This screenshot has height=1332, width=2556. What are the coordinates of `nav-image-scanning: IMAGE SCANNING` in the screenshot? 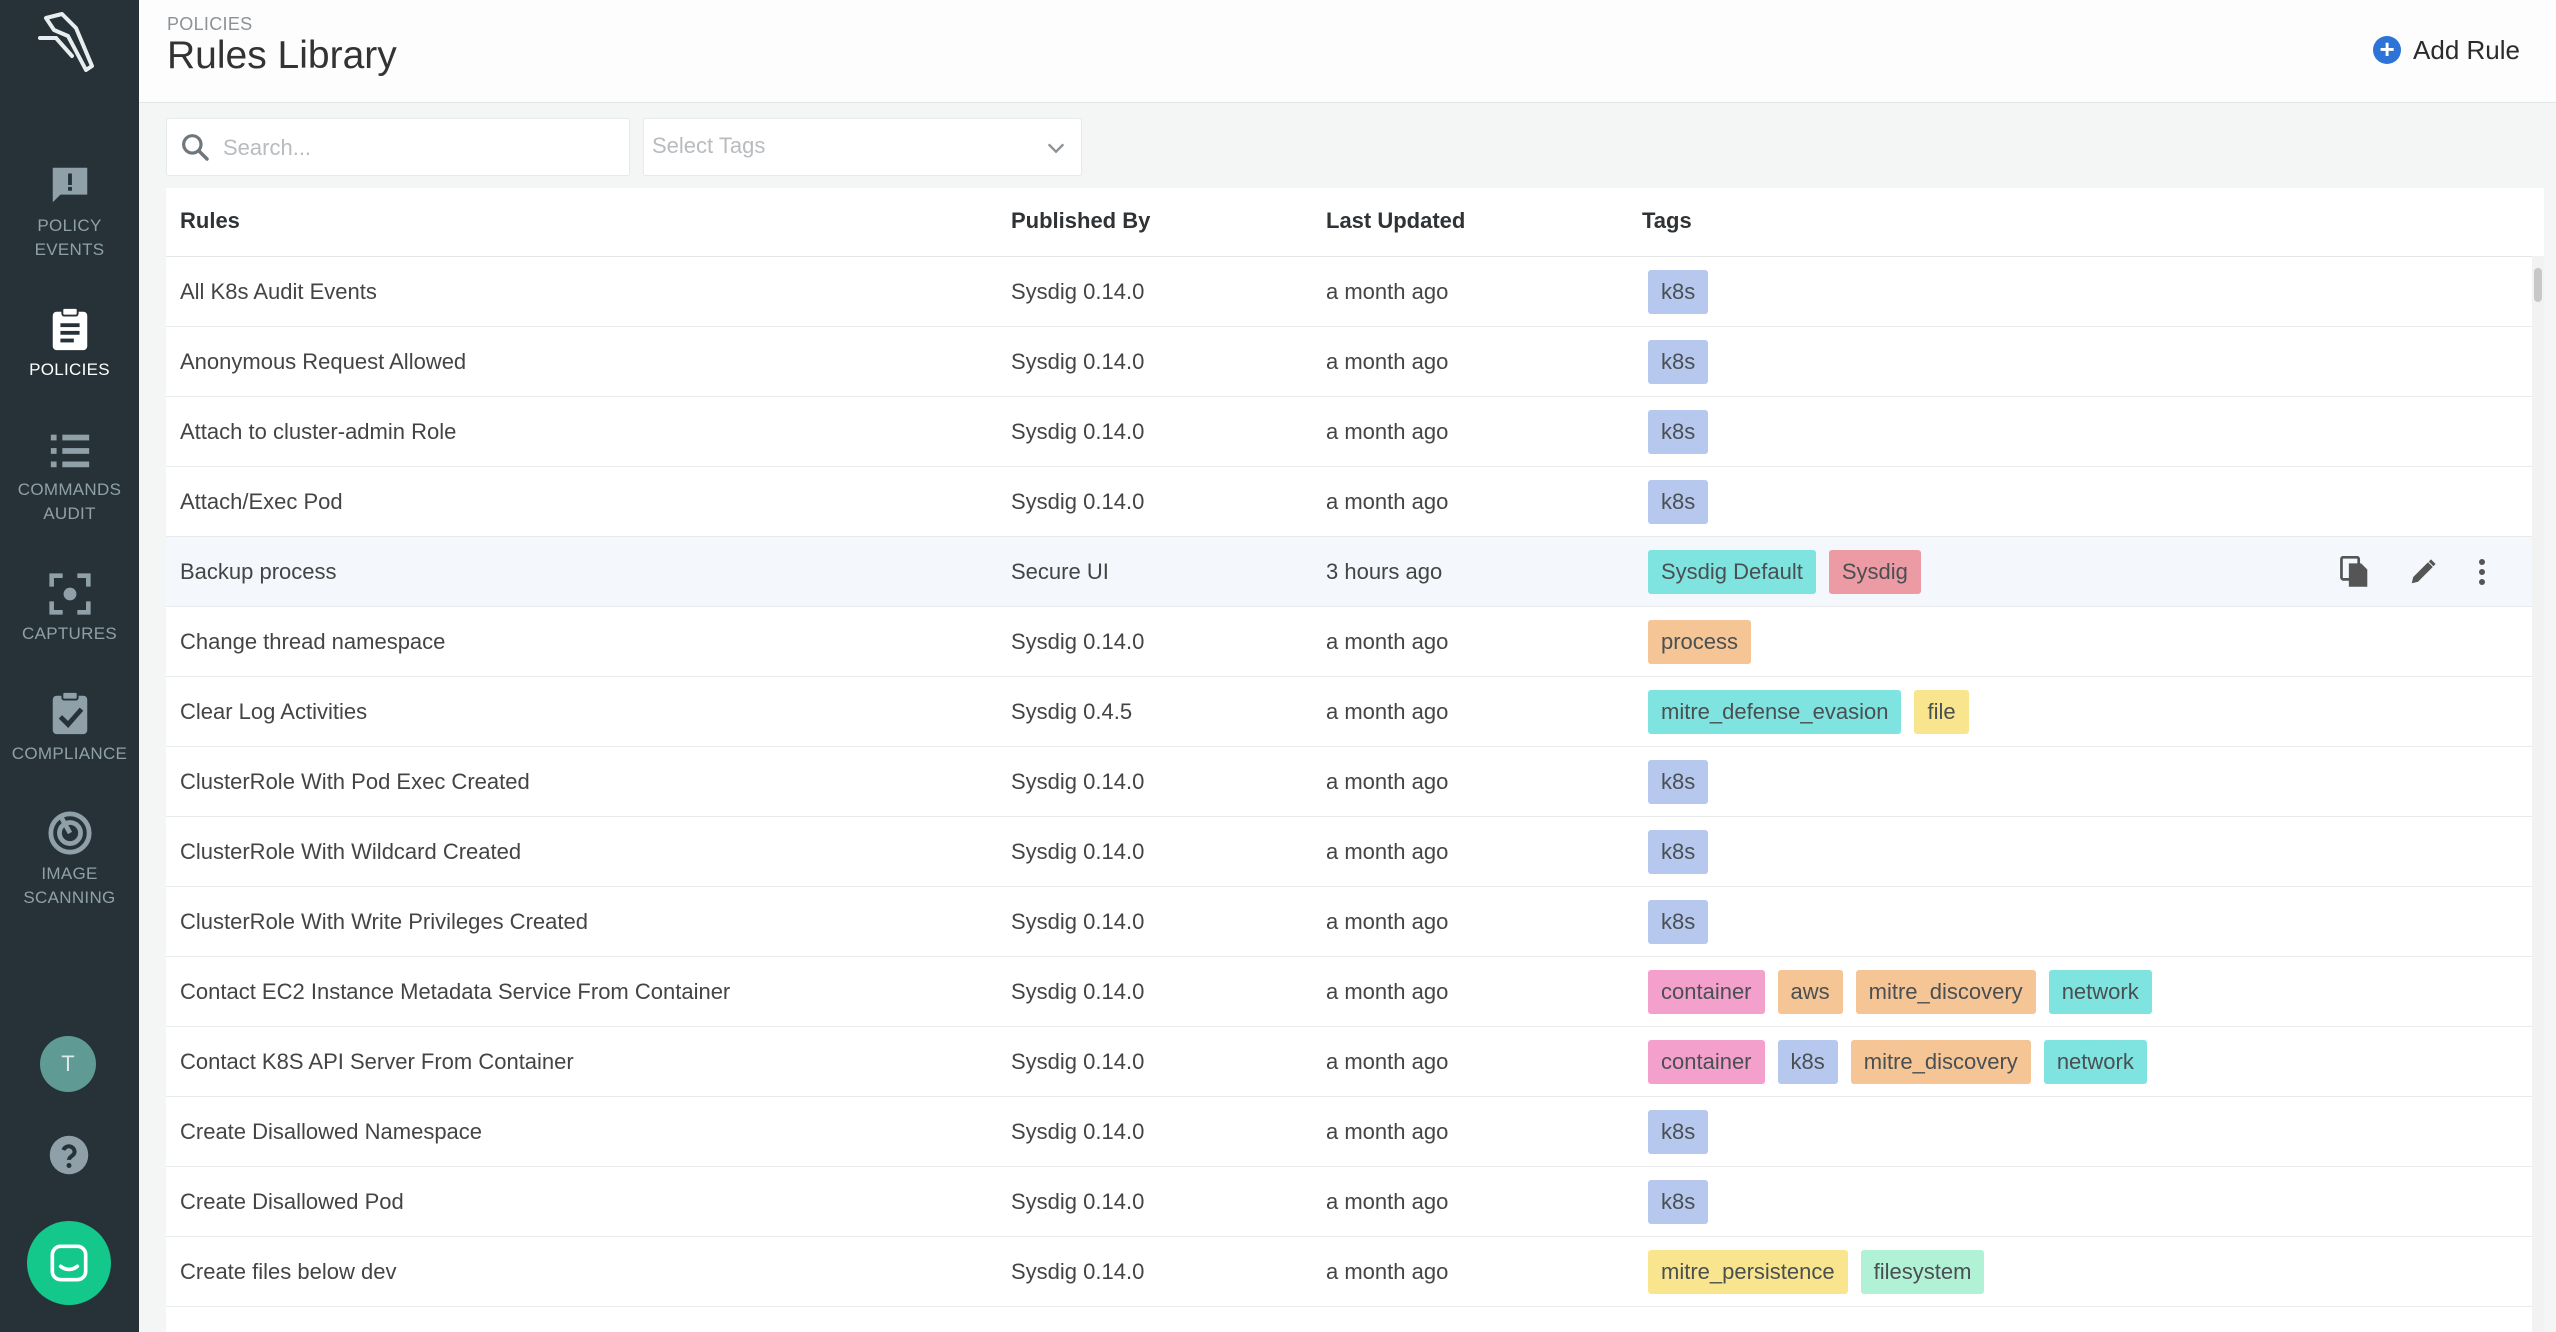 It's located at (69, 860).